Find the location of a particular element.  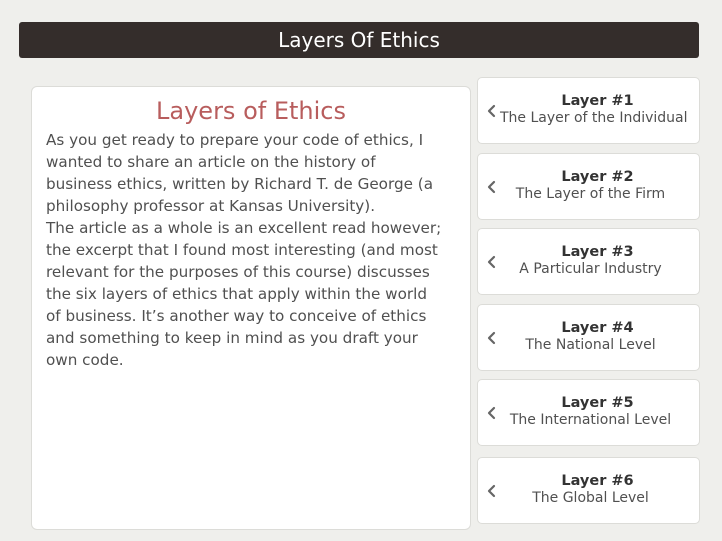

layer-title: Layer #4 is located at coordinates (597, 328).